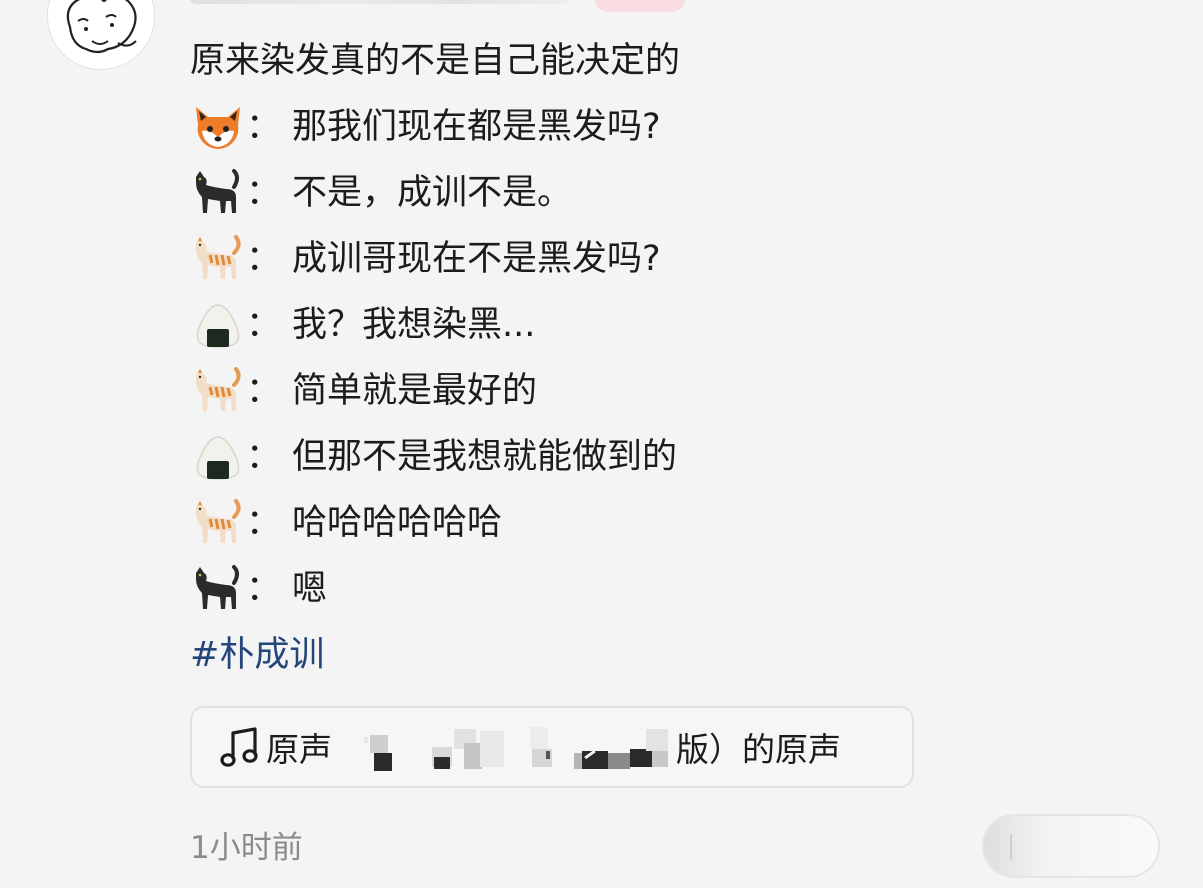  Describe the element at coordinates (640, 6) in the screenshot. I see `user-badge` at that location.